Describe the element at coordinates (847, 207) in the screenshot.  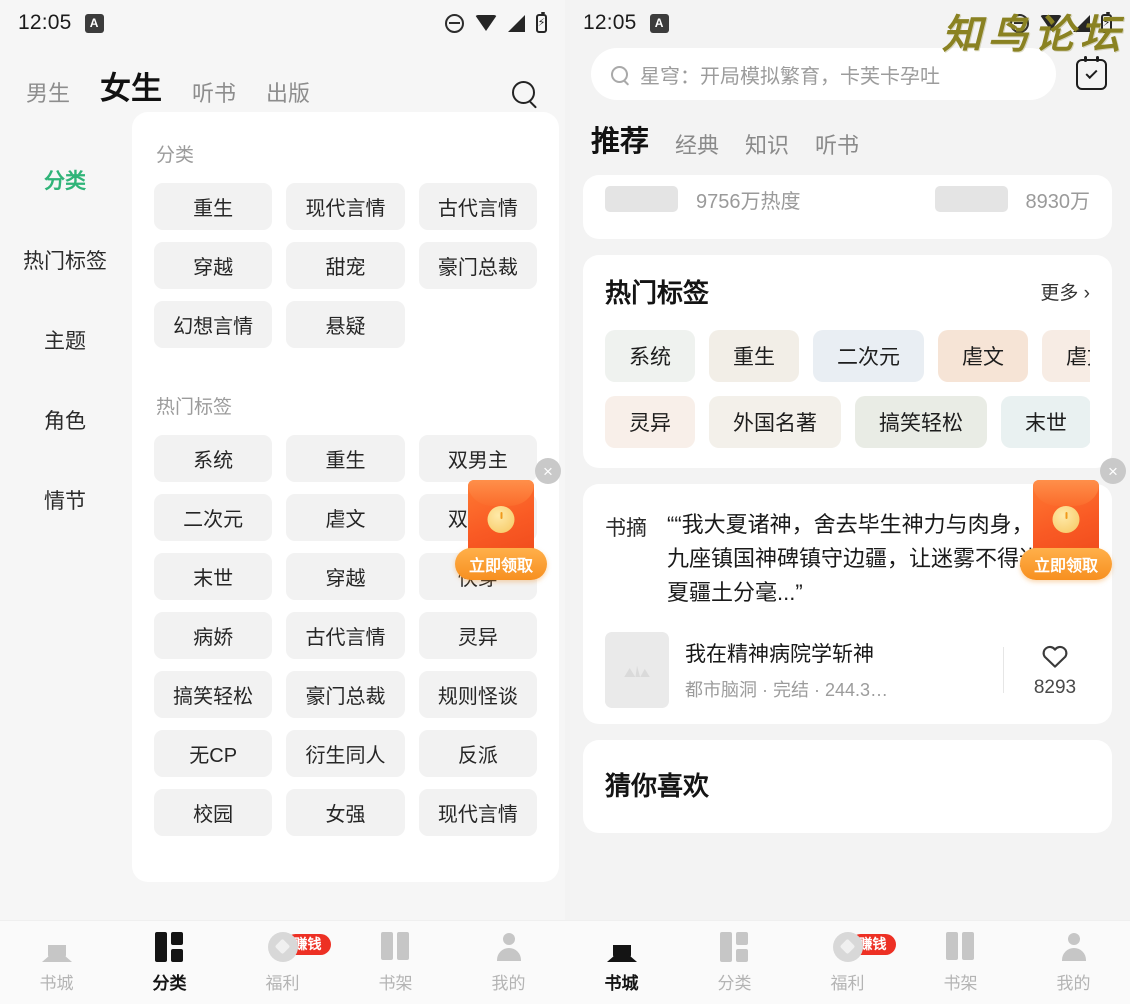
I see `partial-heat-card: 9756万热度 8930万` at that location.